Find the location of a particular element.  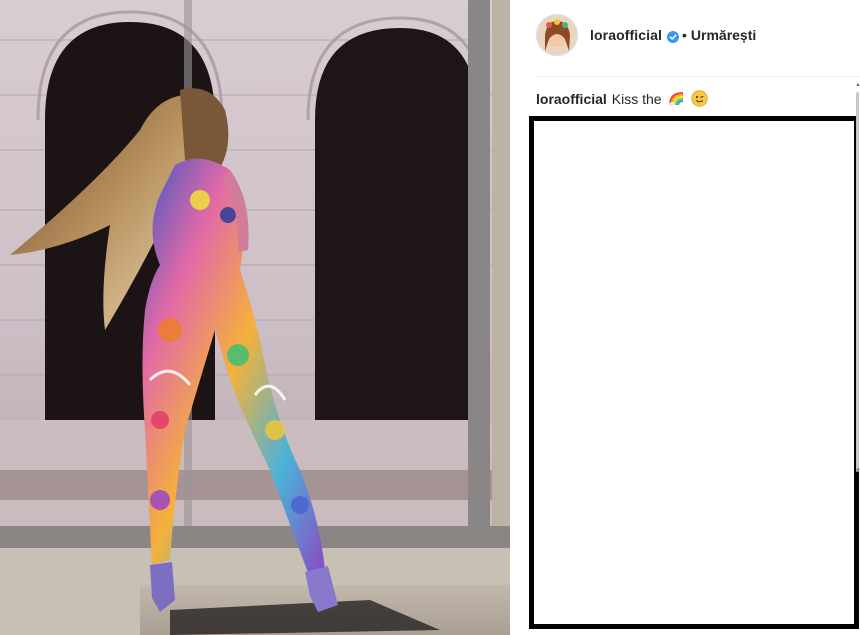

avatar-image is located at coordinates (557, 35).